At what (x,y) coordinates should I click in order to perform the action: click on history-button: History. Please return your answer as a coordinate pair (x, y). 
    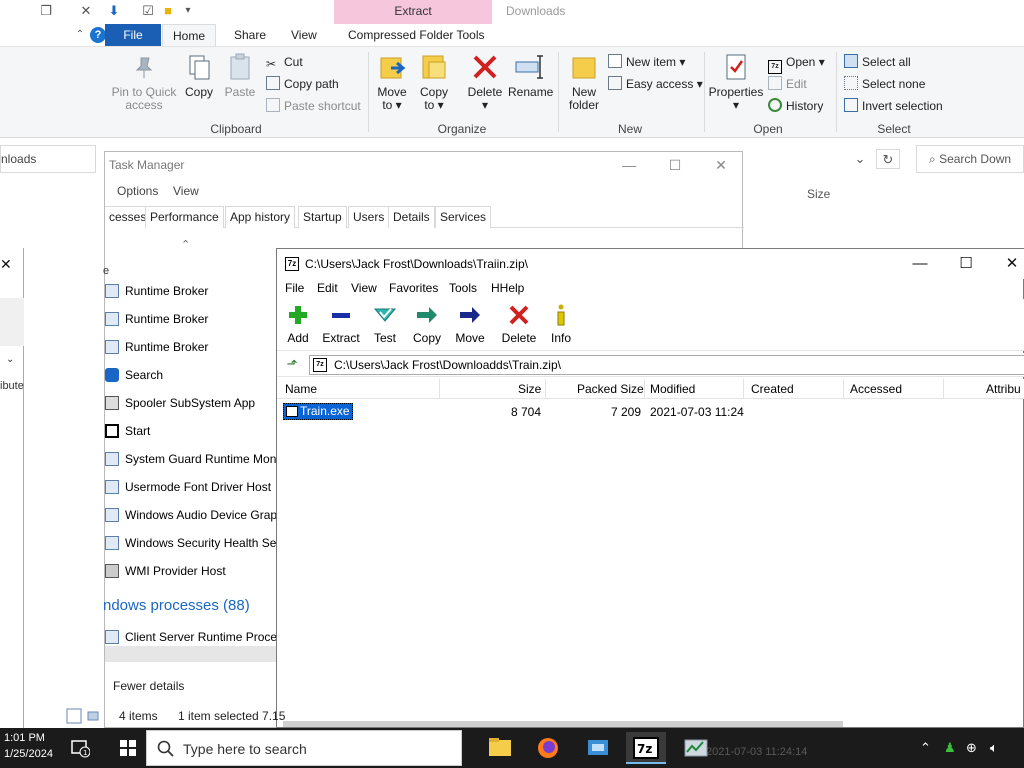
    Looking at the image, I should click on (795, 106).